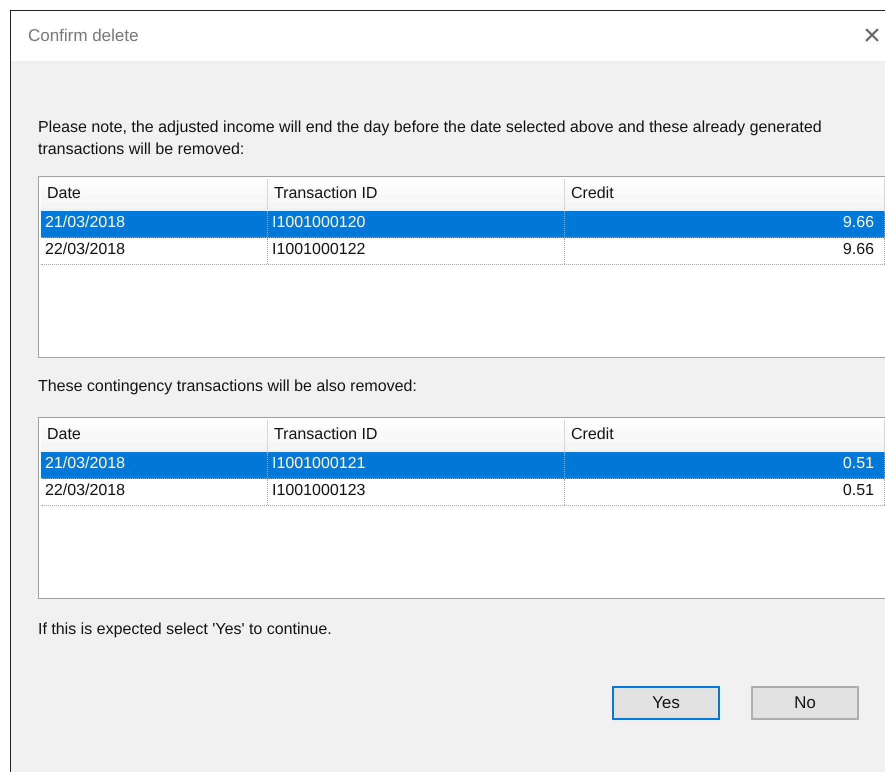 This screenshot has width=885, height=772. Describe the element at coordinates (416, 492) in the screenshot. I see `table-cell: I1001000123` at that location.